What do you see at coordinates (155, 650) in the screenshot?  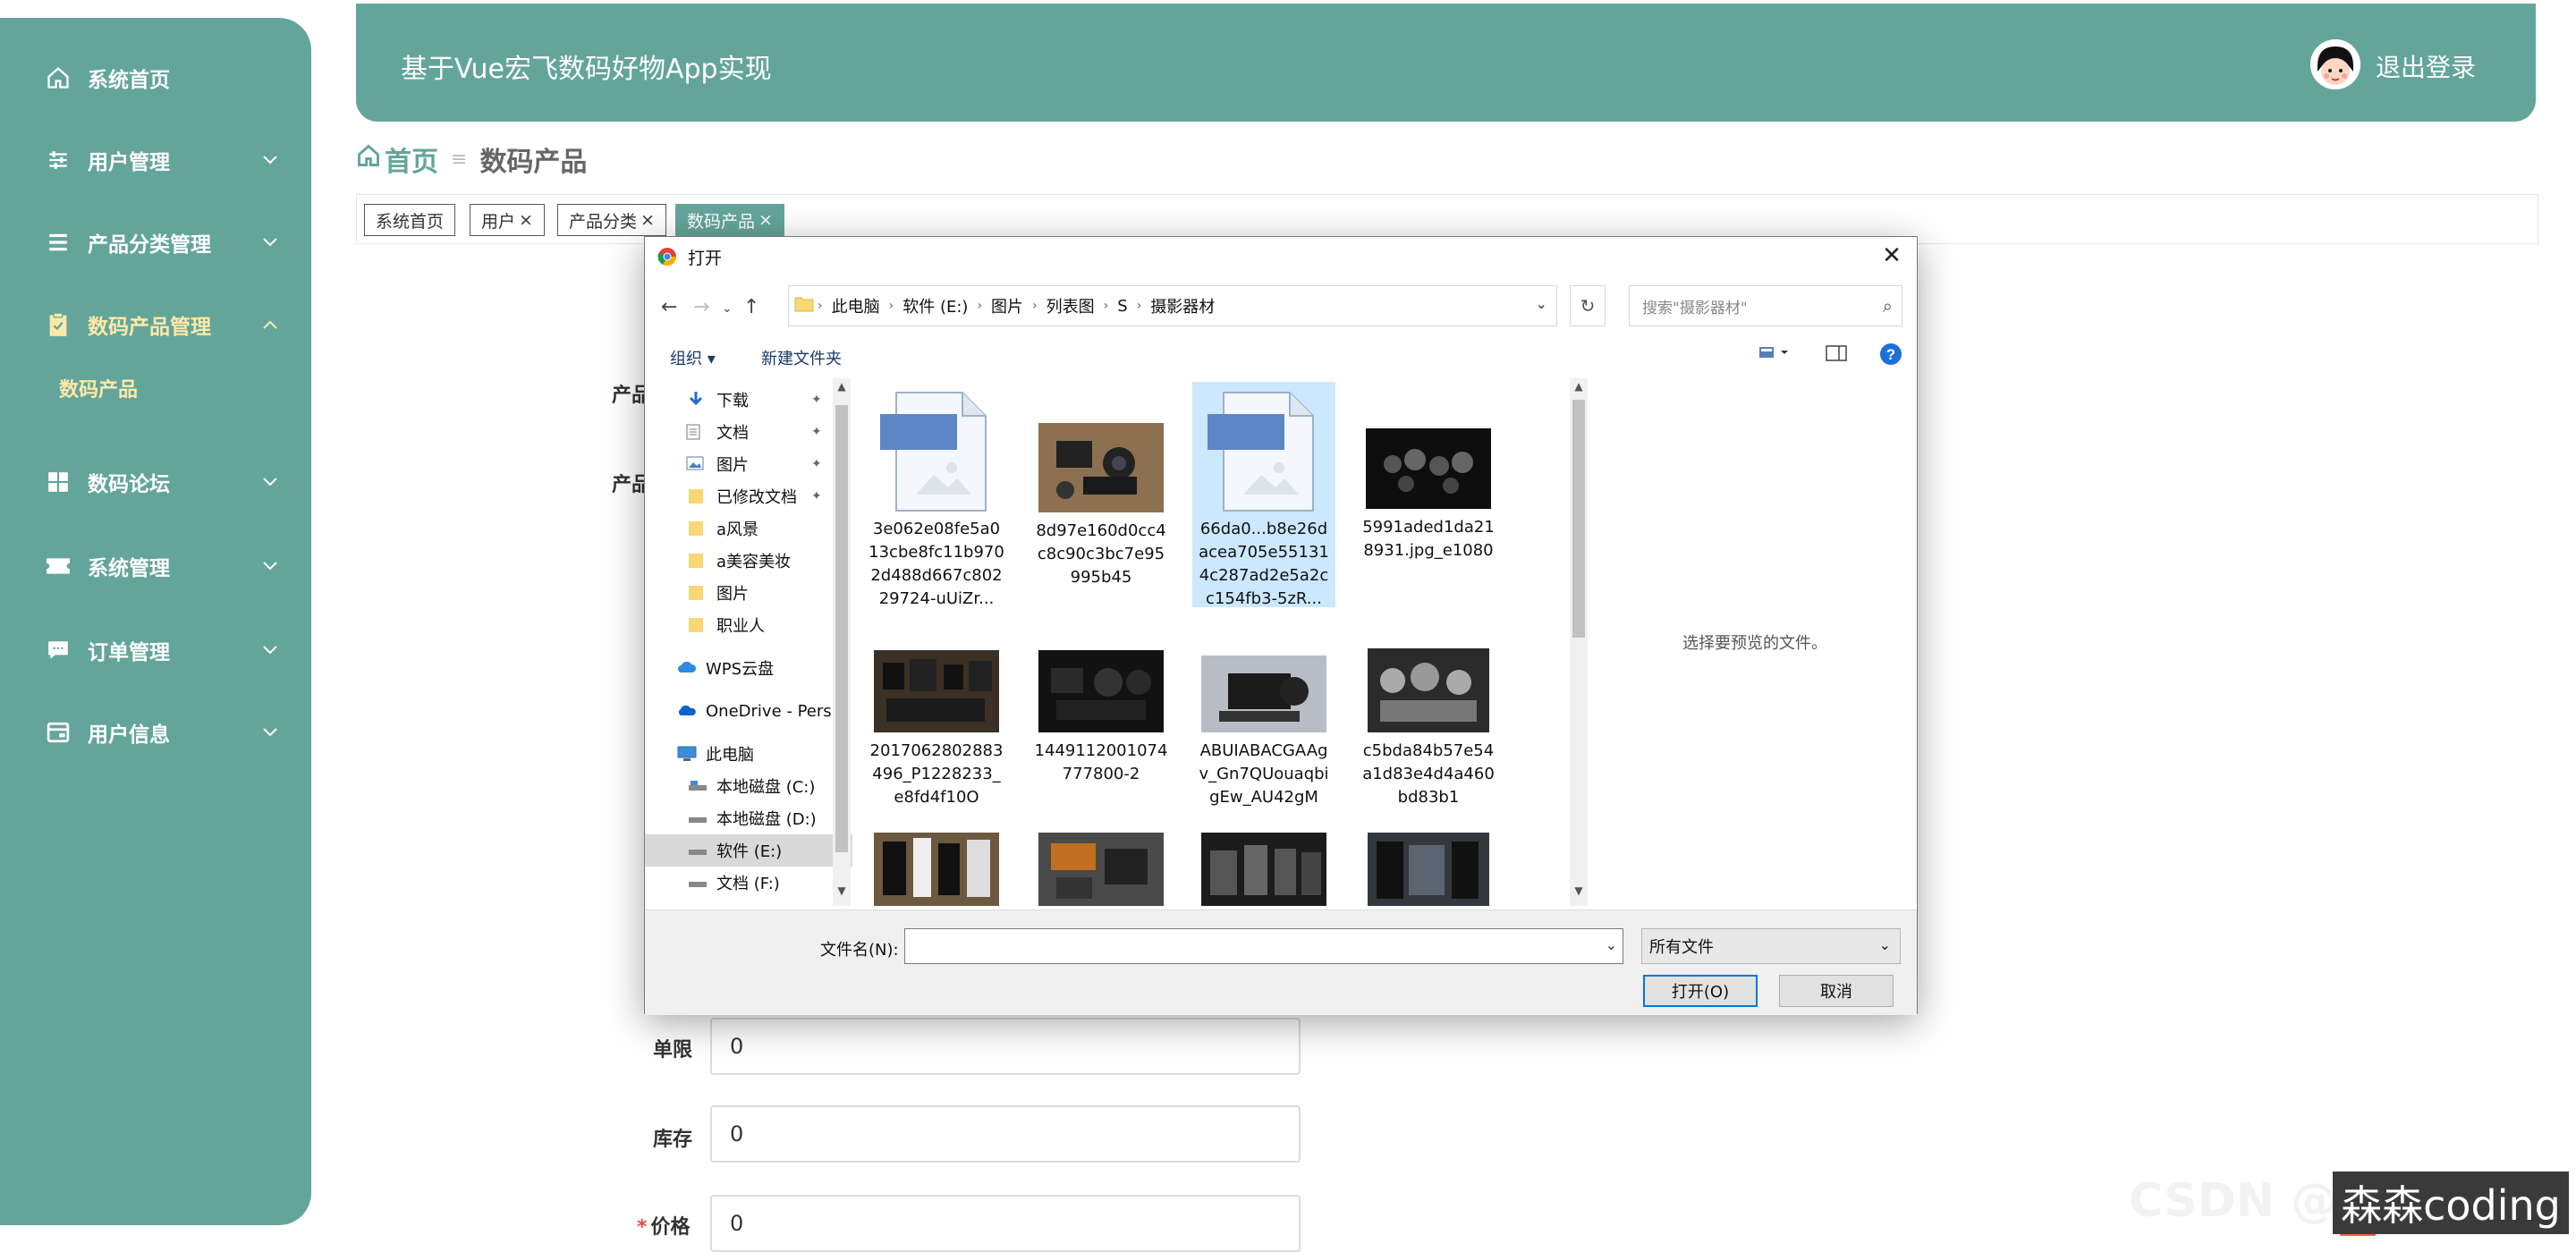 I see `sidebar-item-orders: 订单管理` at bounding box center [155, 650].